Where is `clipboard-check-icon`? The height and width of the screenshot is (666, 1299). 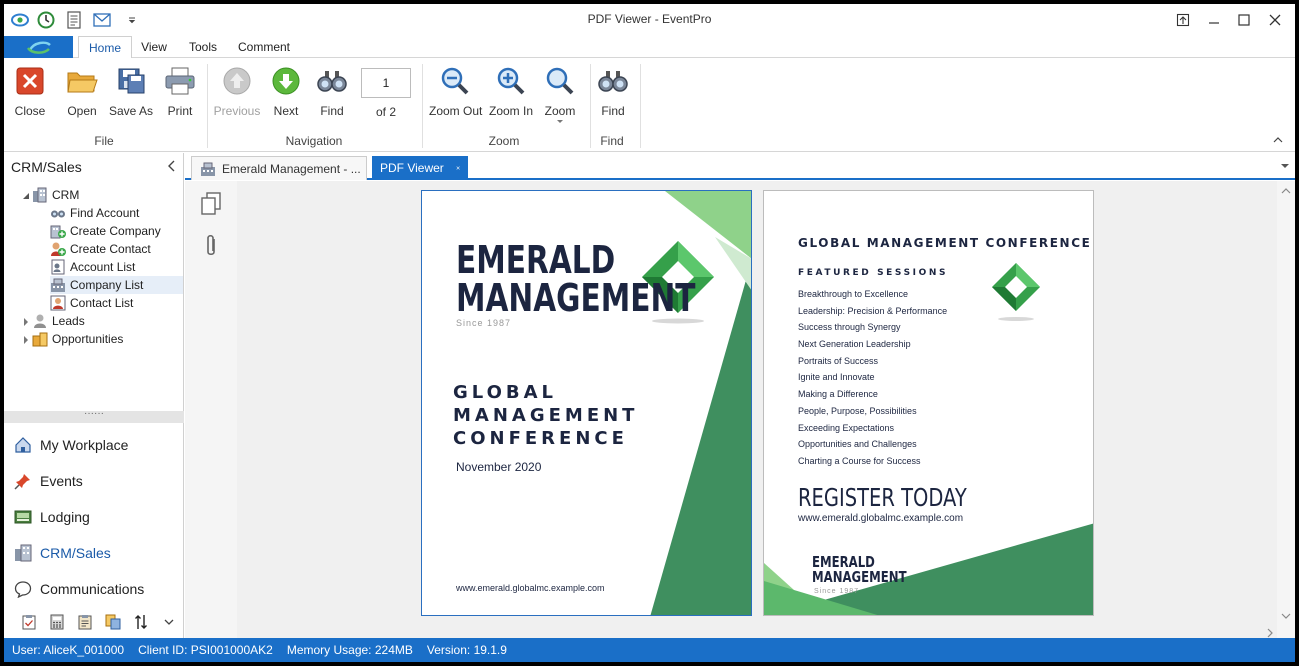
clipboard-check-icon is located at coordinates (29, 622).